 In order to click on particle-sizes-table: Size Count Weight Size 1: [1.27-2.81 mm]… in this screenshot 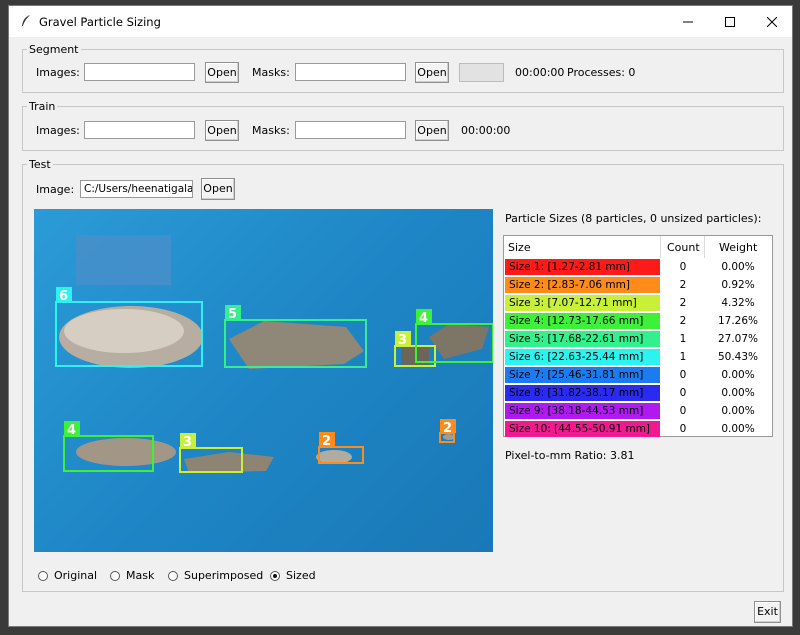, I will do `click(638, 336)`.